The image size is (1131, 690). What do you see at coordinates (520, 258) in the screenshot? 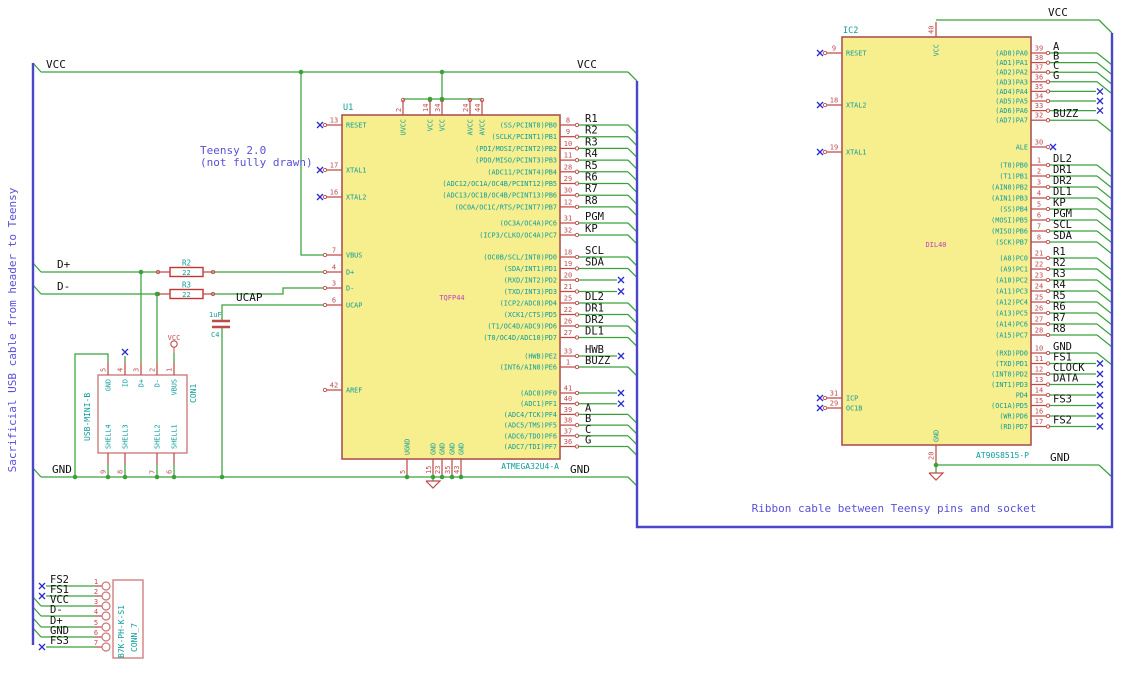
I see `pin-name: (OC0B/SCL/INT0)PD0` at bounding box center [520, 258].